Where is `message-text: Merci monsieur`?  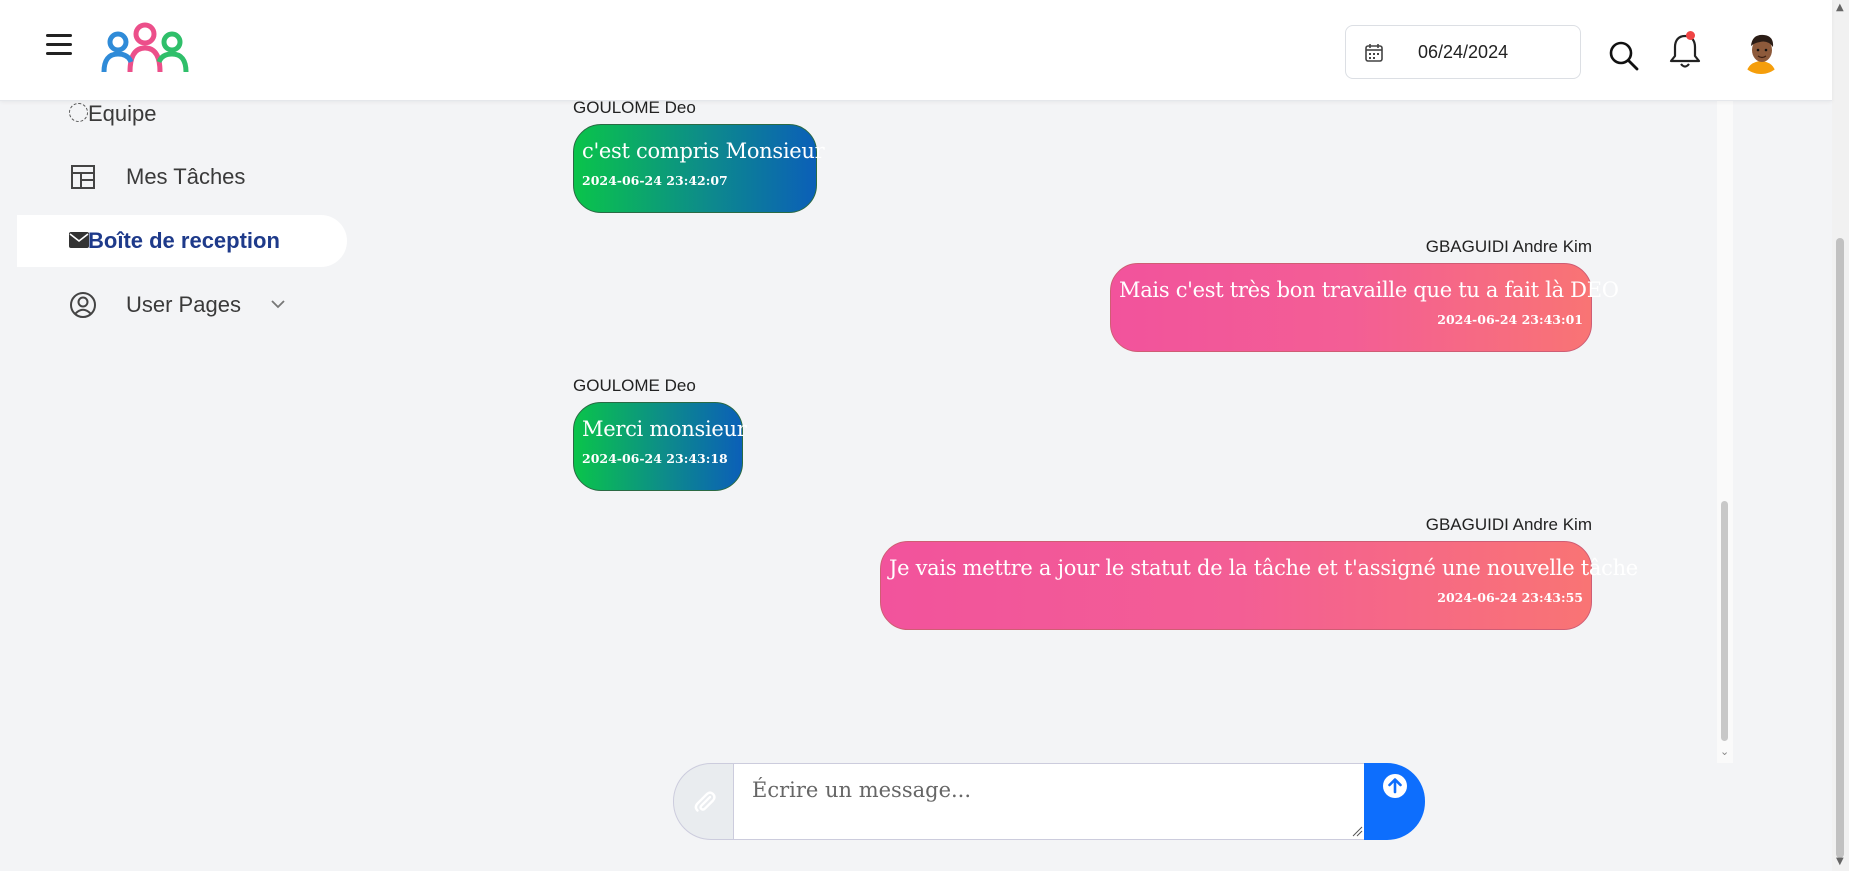 message-text: Merci monsieur is located at coordinates (664, 429).